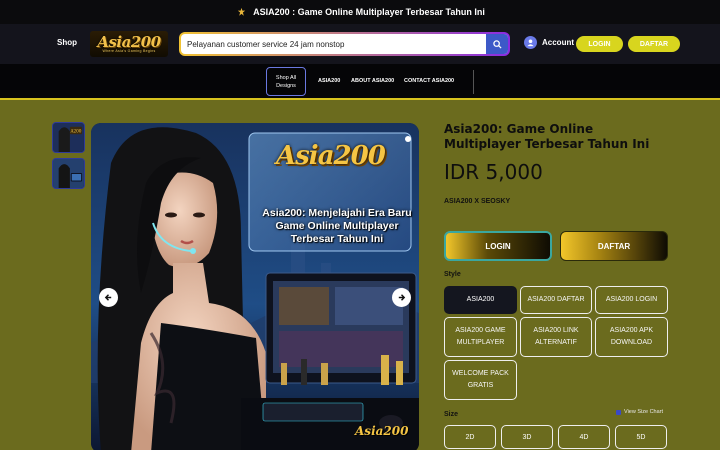  Describe the element at coordinates (614, 246) in the screenshot. I see `daftar-button: DAFTAR` at that location.